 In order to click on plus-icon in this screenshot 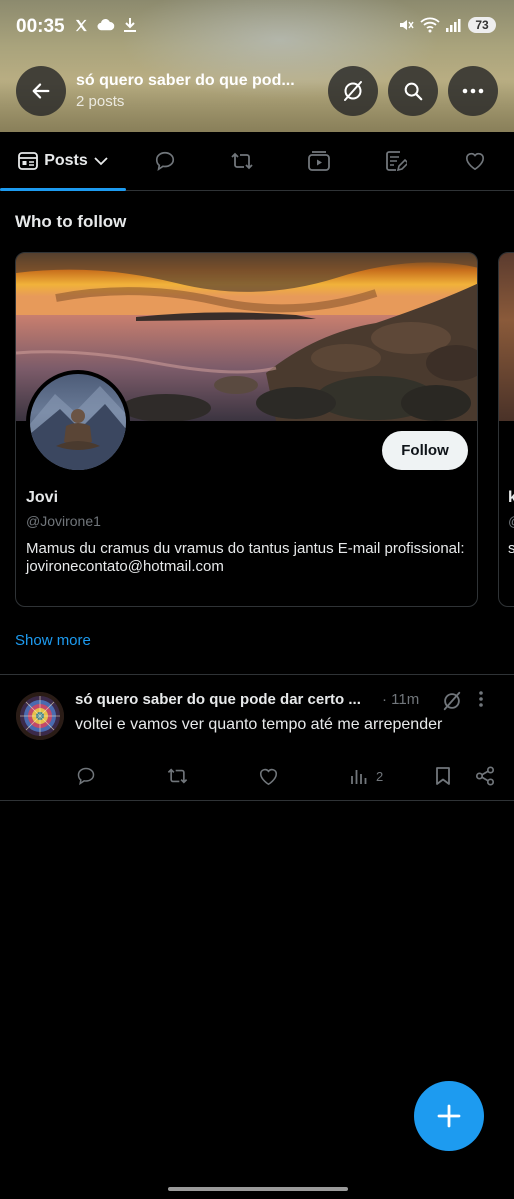, I will do `click(449, 1116)`.